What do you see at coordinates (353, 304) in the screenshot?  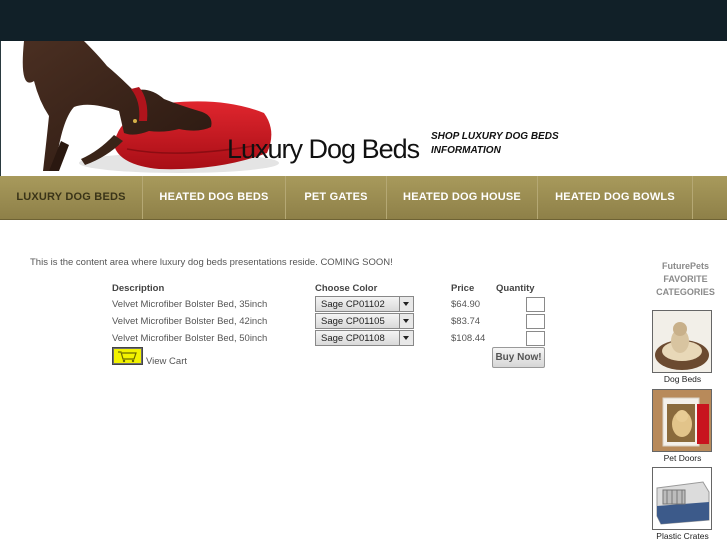 I see `color-select-value: Sage CP01102` at bounding box center [353, 304].